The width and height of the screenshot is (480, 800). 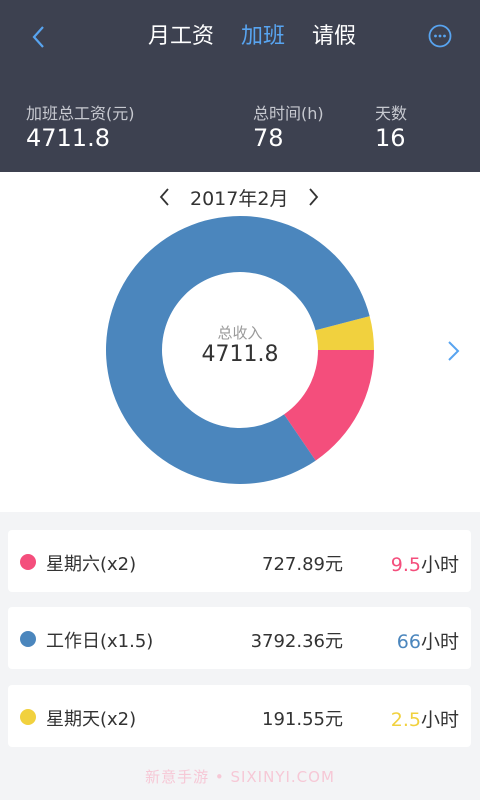 I want to click on more-dots-icon, so click(x=440, y=36).